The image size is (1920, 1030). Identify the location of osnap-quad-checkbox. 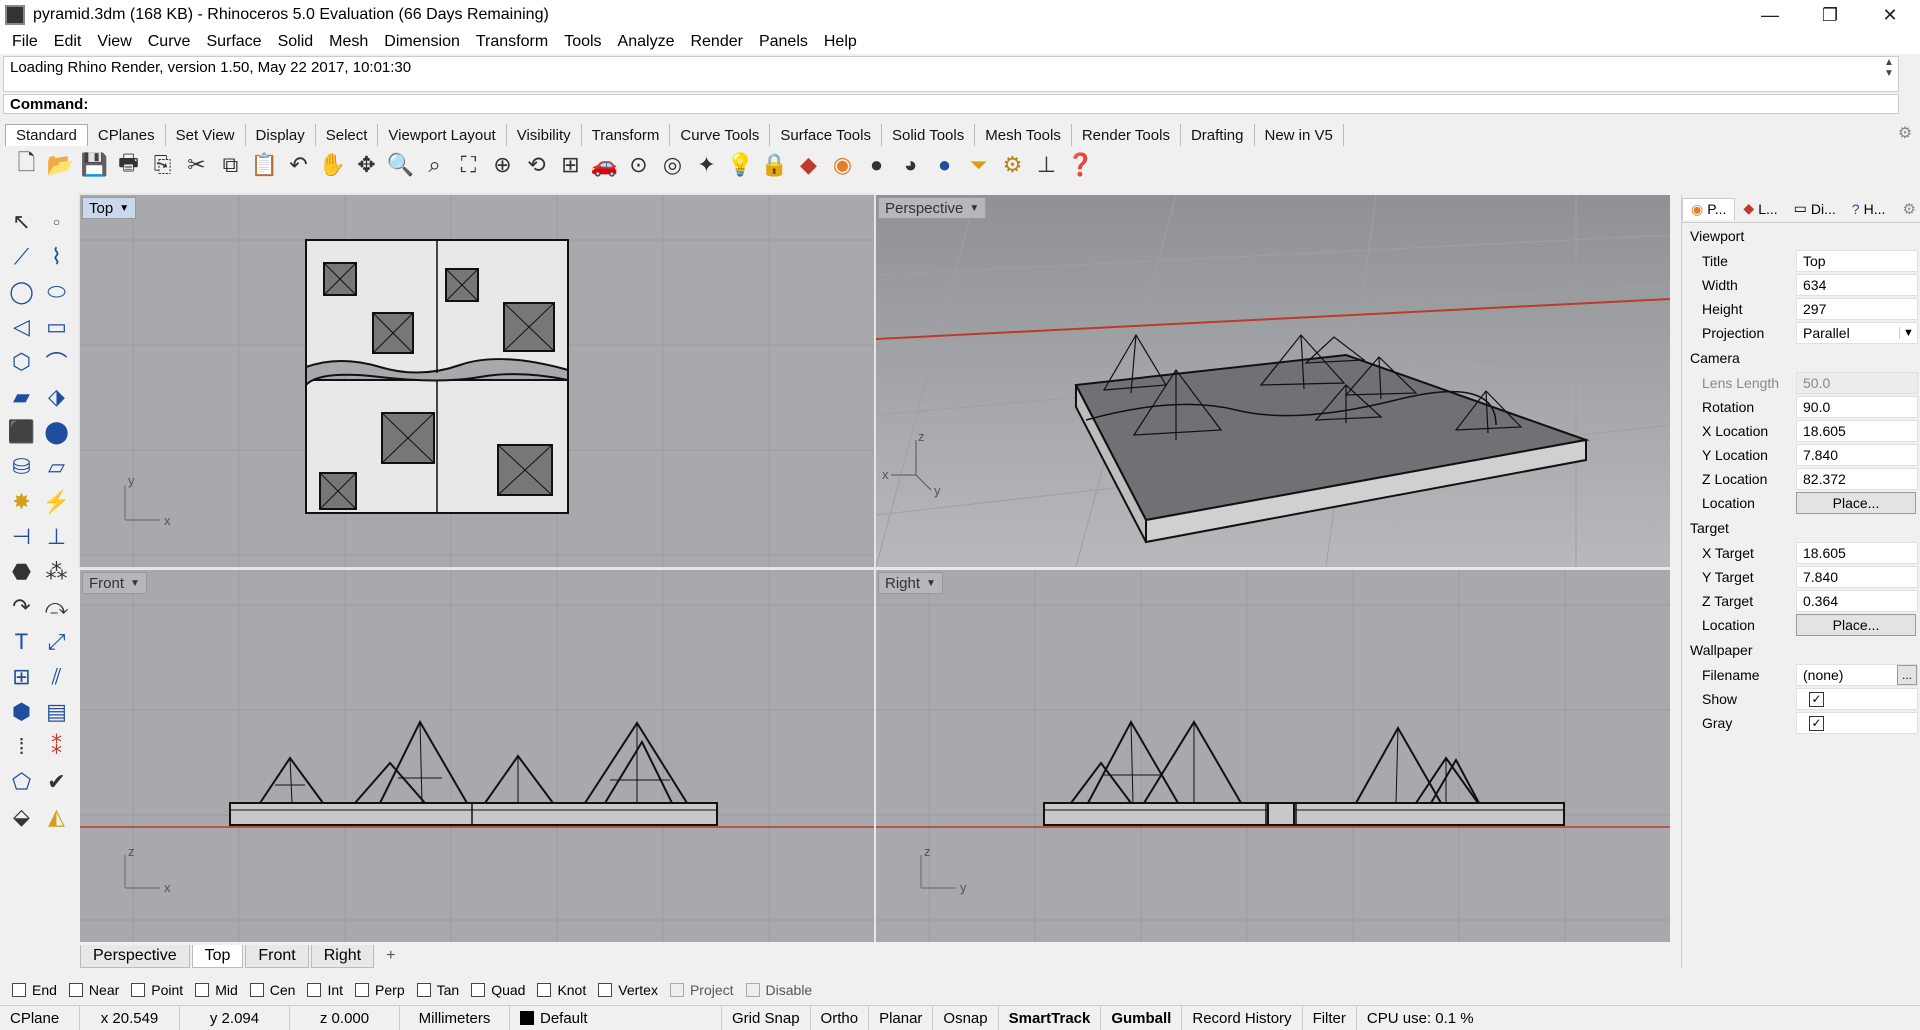
(478, 990).